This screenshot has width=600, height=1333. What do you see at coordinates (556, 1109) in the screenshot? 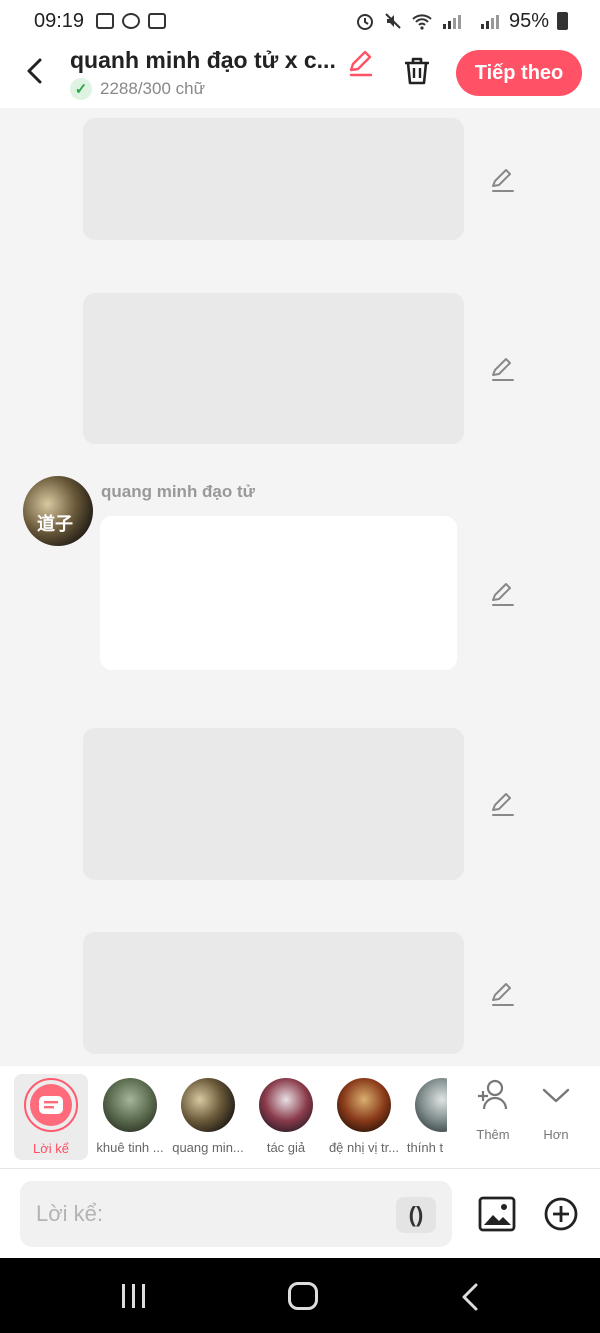
I see `collapse-button: Hơn` at bounding box center [556, 1109].